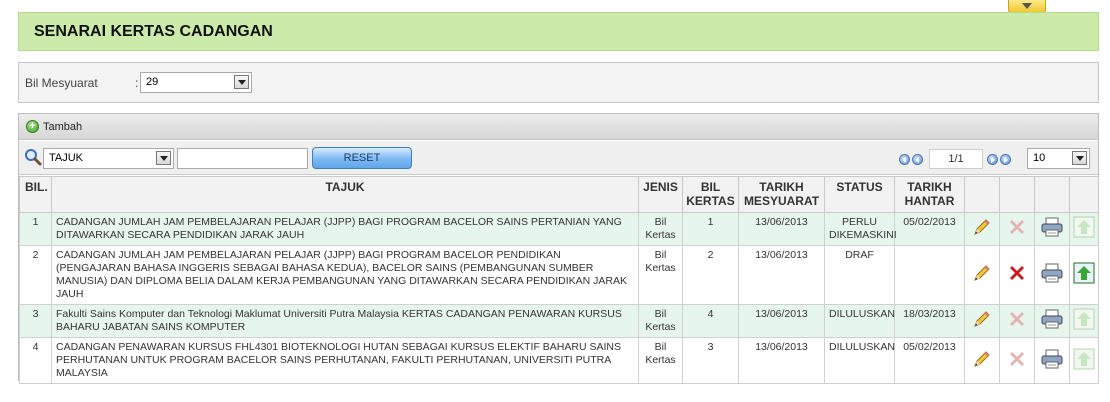  I want to click on search-input, so click(242, 158).